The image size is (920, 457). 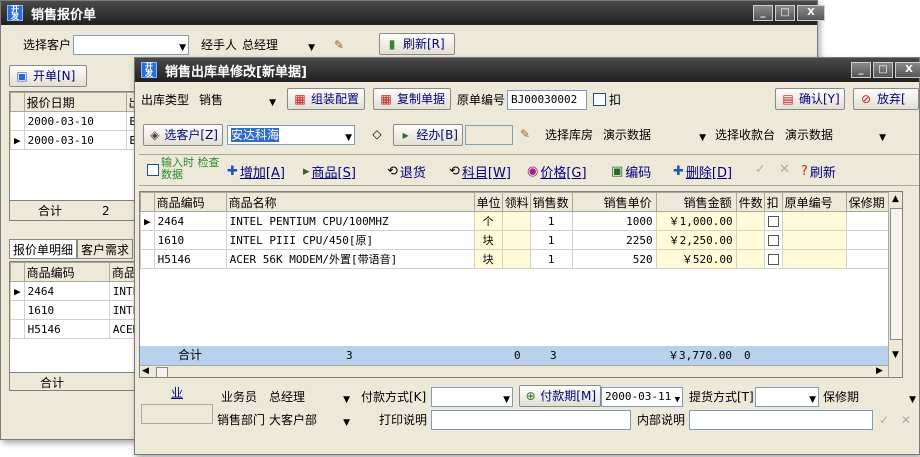 What do you see at coordinates (480, 171) in the screenshot?
I see `subject-button: ⟲ 科目[W]` at bounding box center [480, 171].